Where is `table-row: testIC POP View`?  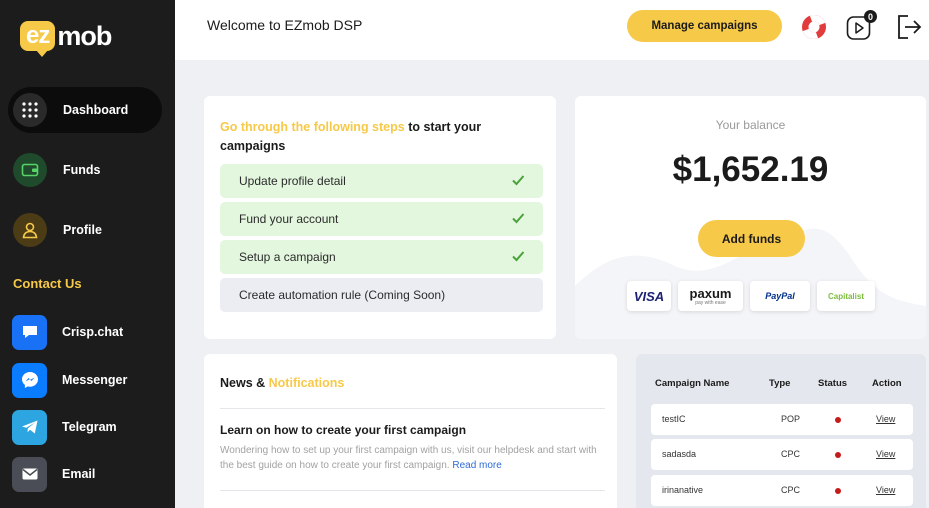
table-row: testIC POP View is located at coordinates (782, 419).